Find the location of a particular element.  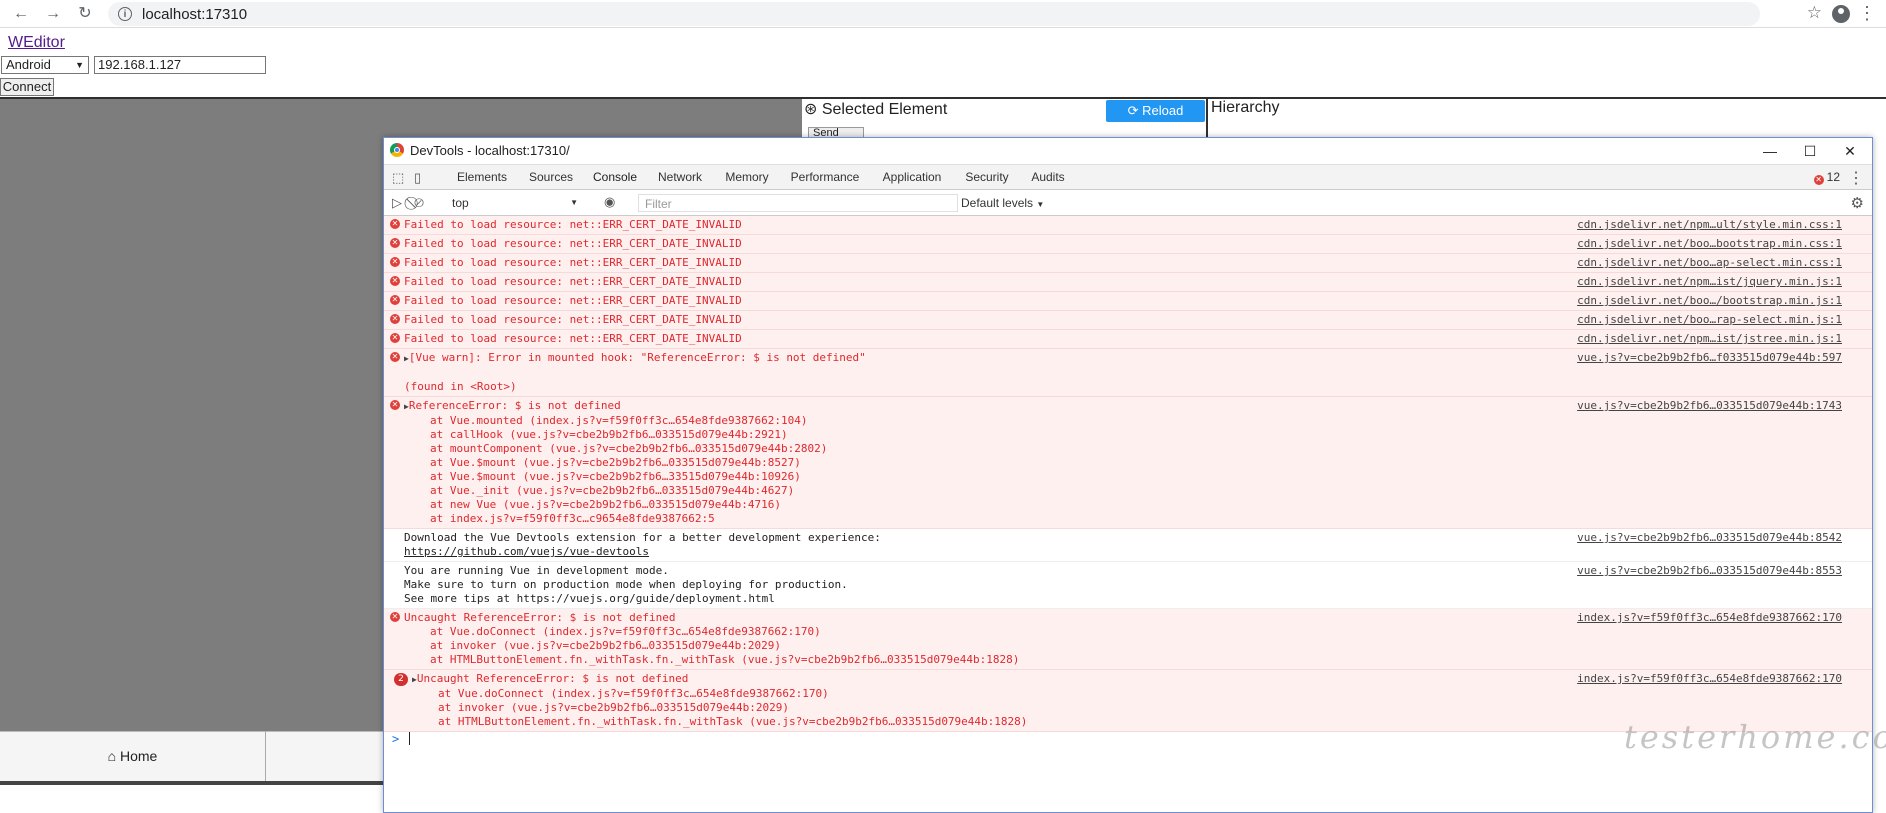

reload-icon: ↻ is located at coordinates (85, 14).